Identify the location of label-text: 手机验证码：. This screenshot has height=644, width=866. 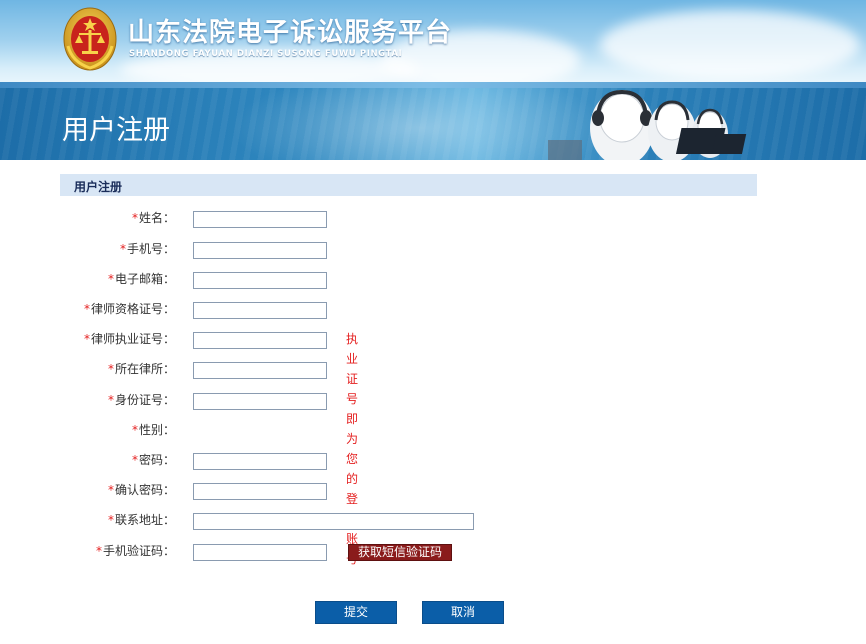
(138, 551).